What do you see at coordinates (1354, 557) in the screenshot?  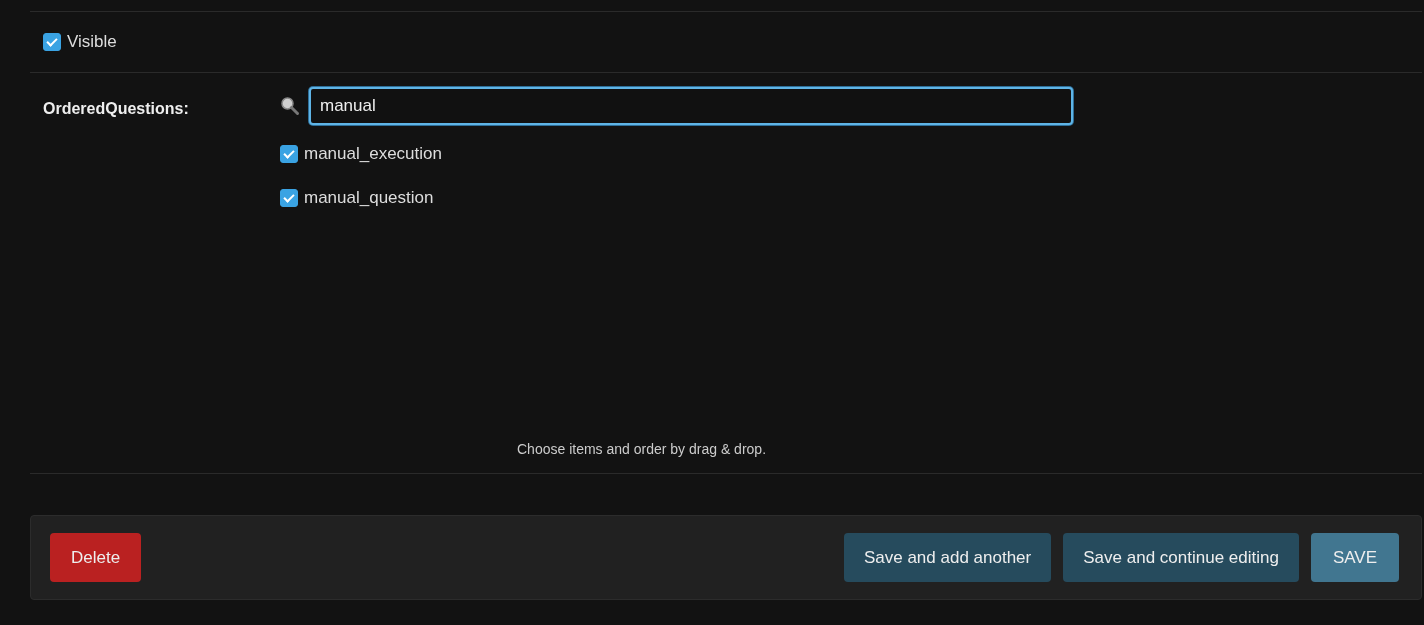 I see `save-button: SAVE` at bounding box center [1354, 557].